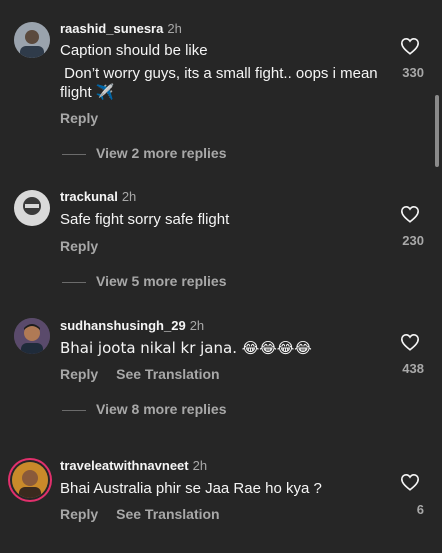  Describe the element at coordinates (161, 153) in the screenshot. I see `view-more-replies-label: View 2 more replies` at that location.